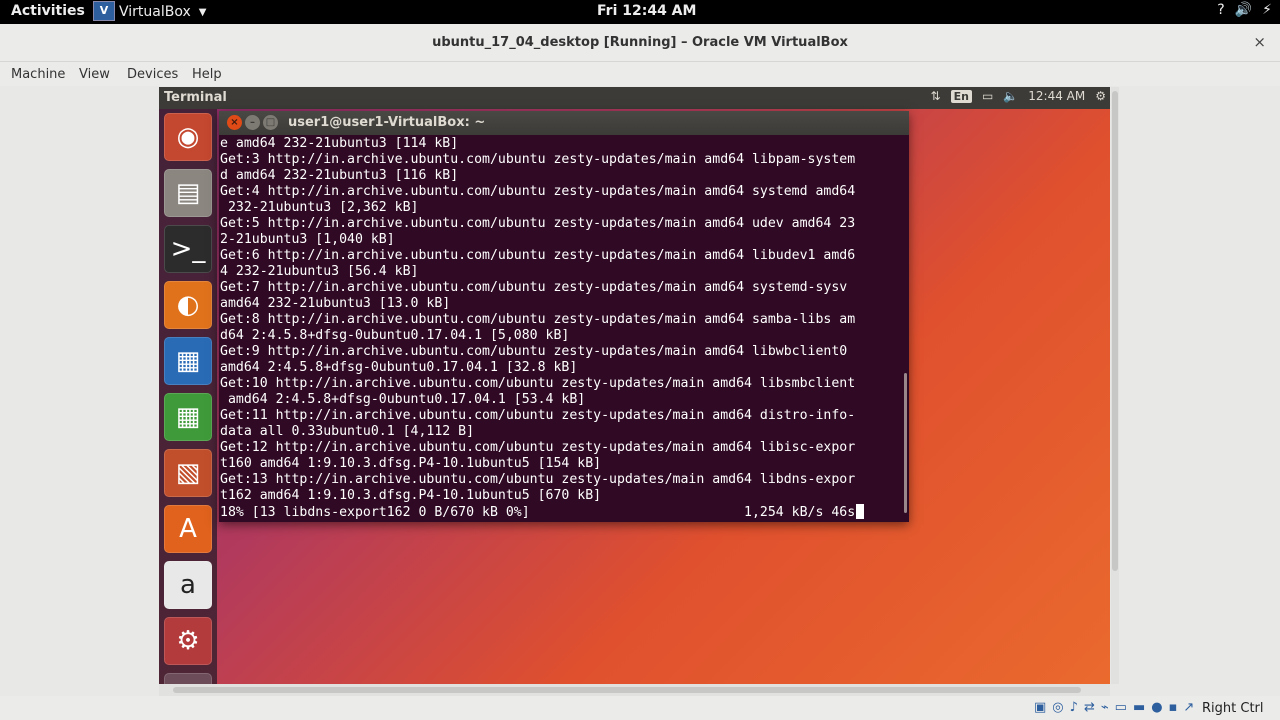  Describe the element at coordinates (152, 74) in the screenshot. I see `menu-devices: Devices` at that location.